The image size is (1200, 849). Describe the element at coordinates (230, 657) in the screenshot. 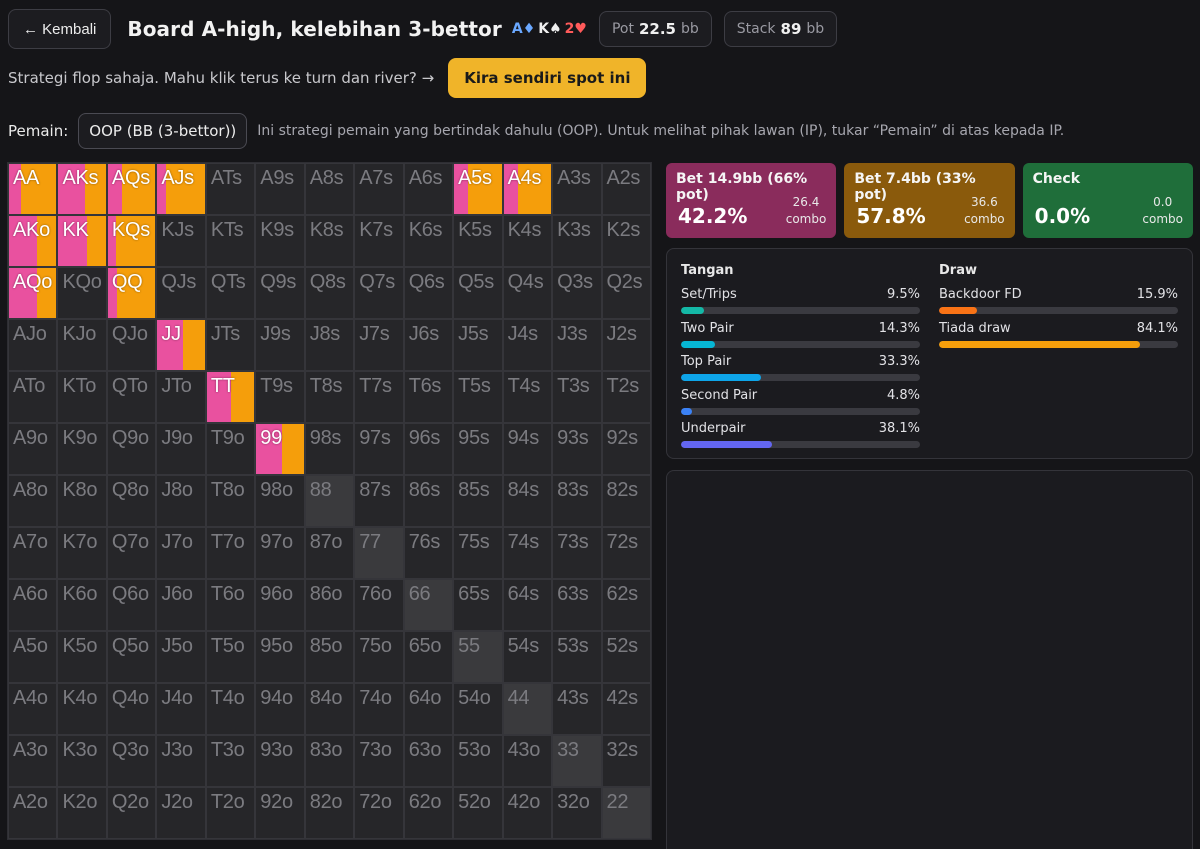

I see `hand-cell-T5o: T5o` at that location.